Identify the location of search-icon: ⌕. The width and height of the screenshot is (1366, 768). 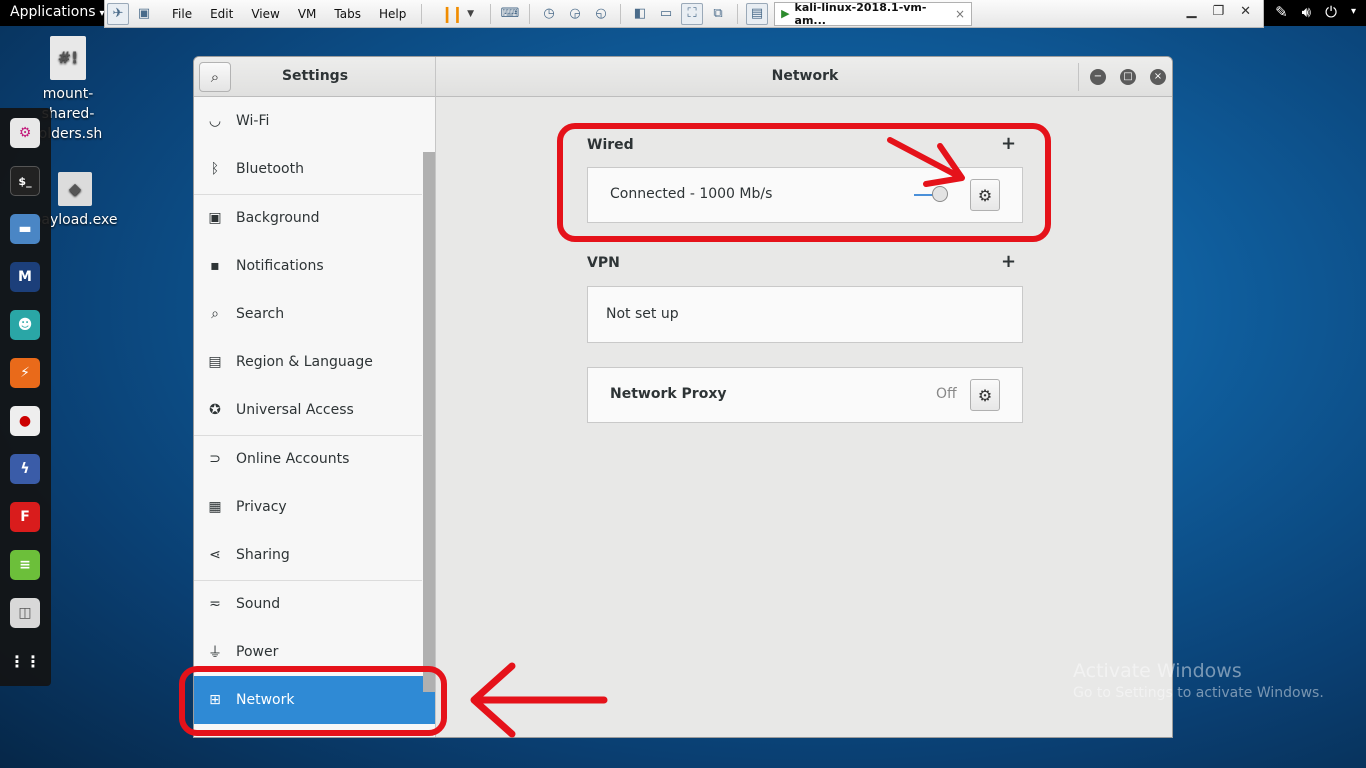
(215, 314).